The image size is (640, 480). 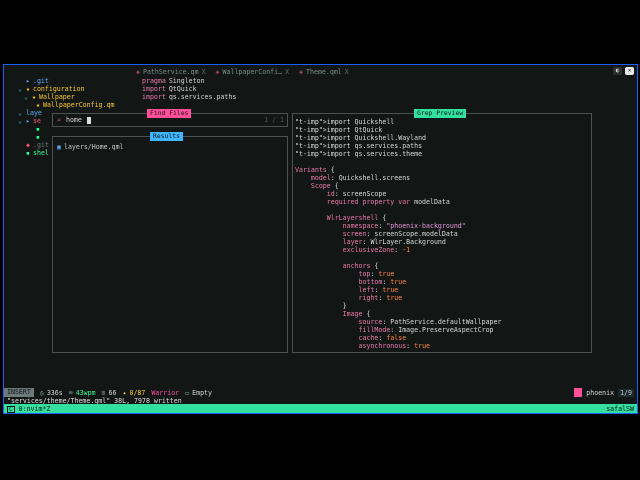 I want to click on tree-item-label: shel, so click(x=40, y=153).